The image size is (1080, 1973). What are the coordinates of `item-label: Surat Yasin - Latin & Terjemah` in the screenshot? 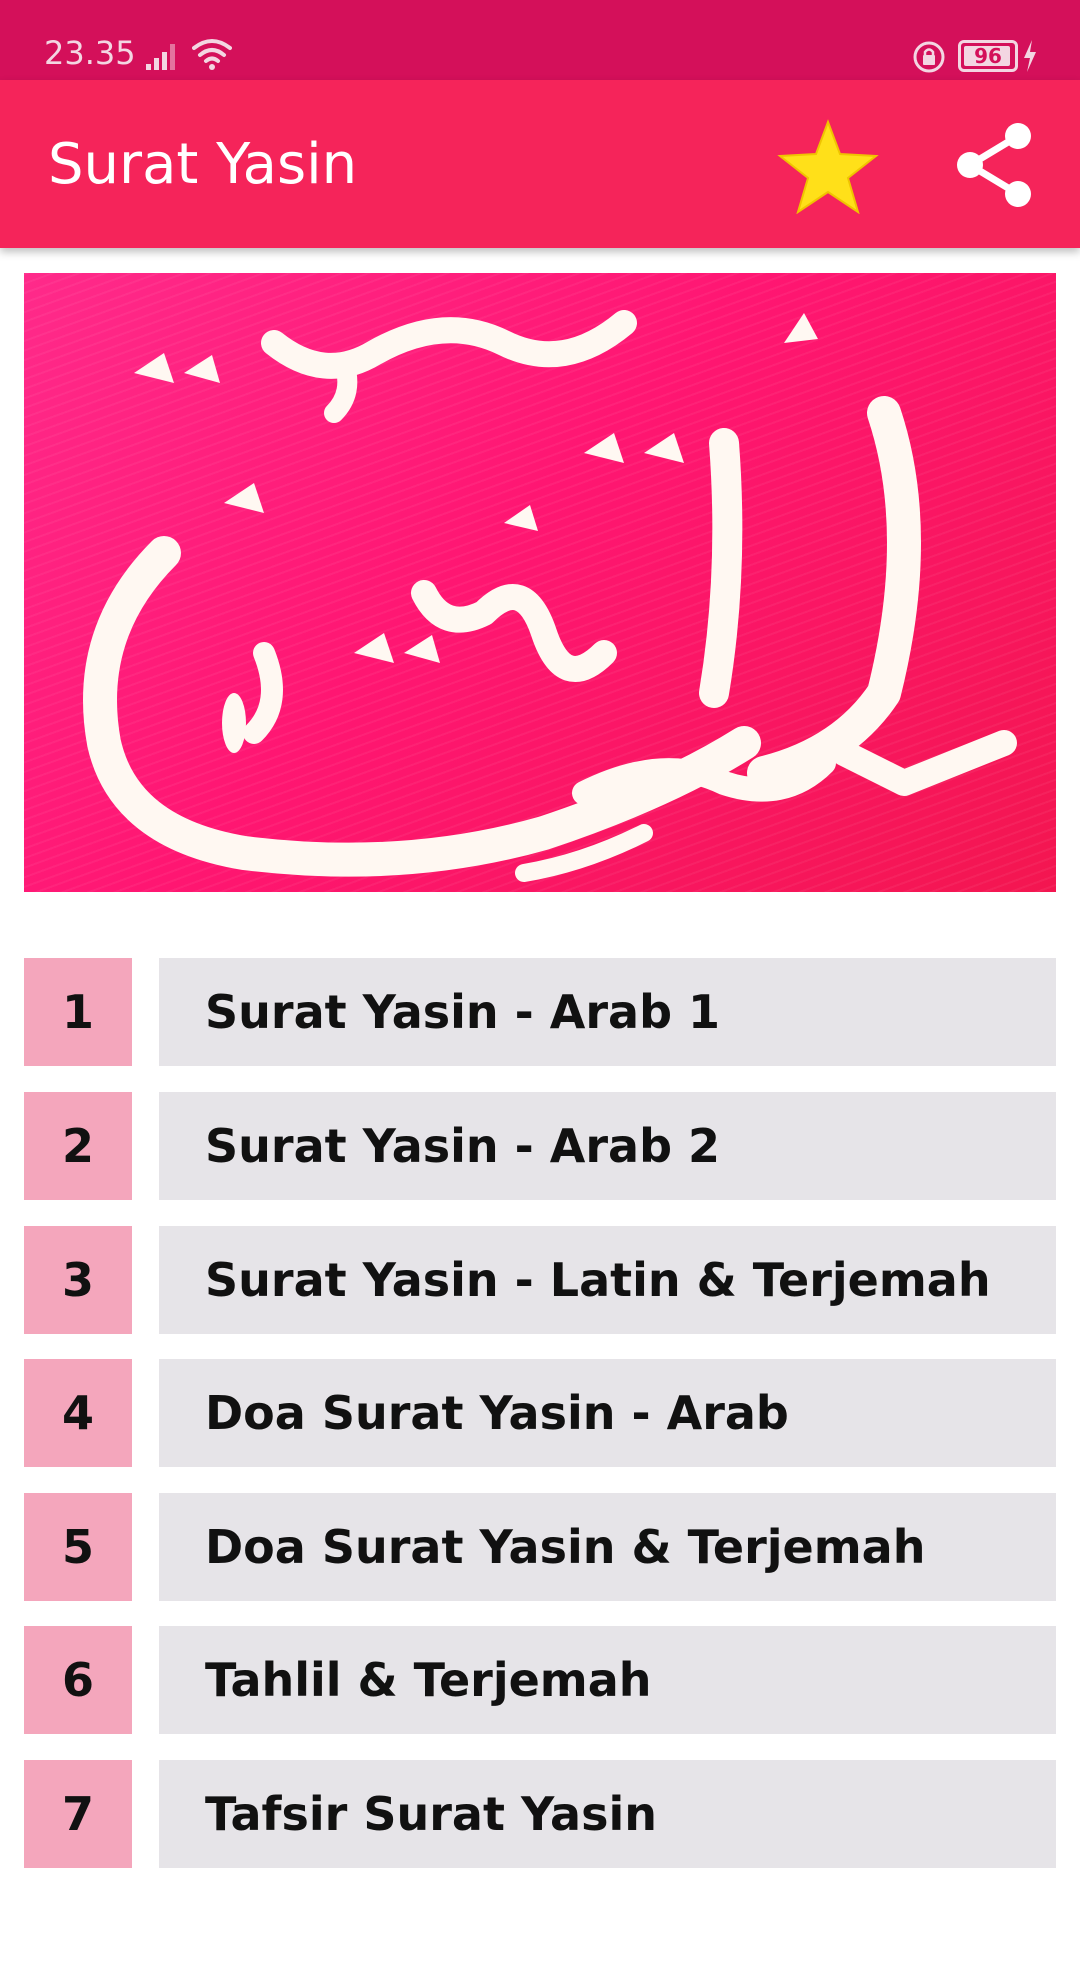 It's located at (607, 1280).